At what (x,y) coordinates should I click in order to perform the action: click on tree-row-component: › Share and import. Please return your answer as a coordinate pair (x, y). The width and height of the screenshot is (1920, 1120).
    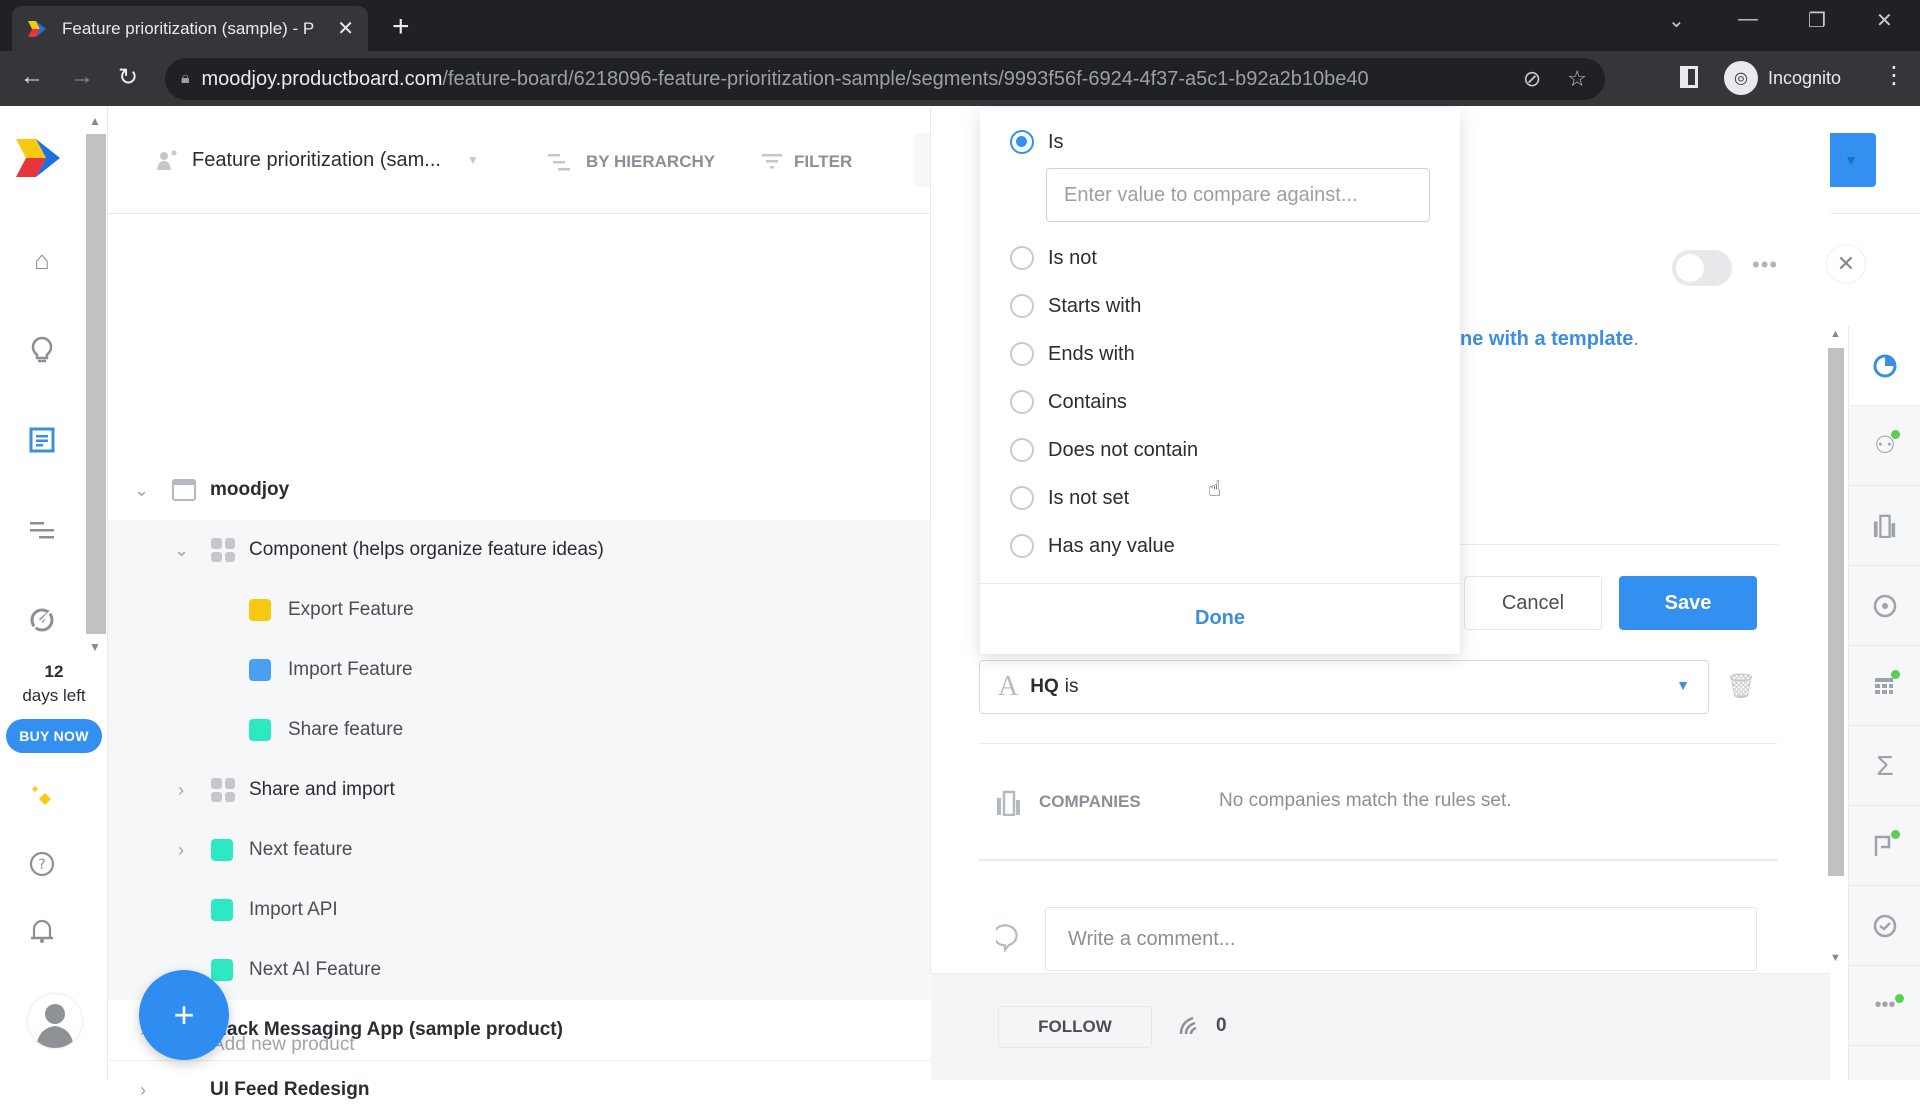
    Looking at the image, I should click on (519, 790).